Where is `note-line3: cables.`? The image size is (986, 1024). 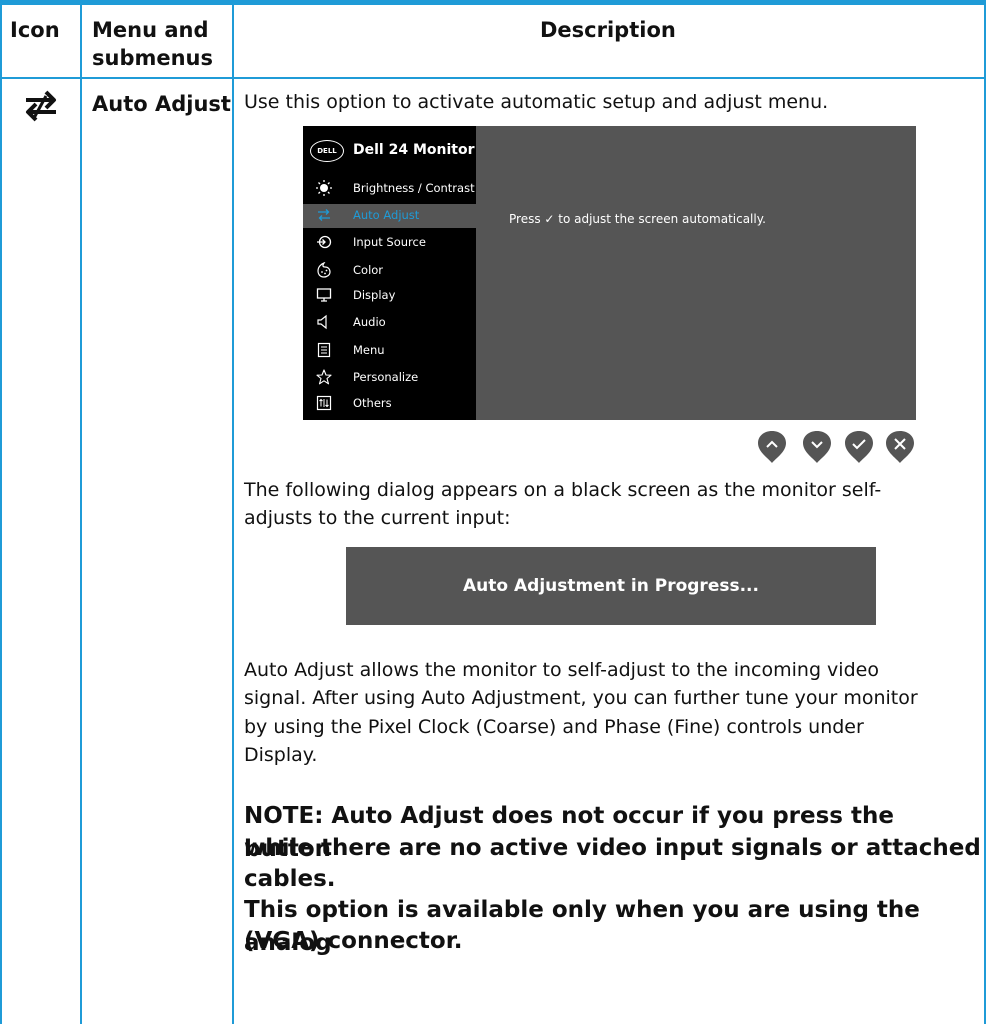
note-line3: cables. is located at coordinates (290, 879).